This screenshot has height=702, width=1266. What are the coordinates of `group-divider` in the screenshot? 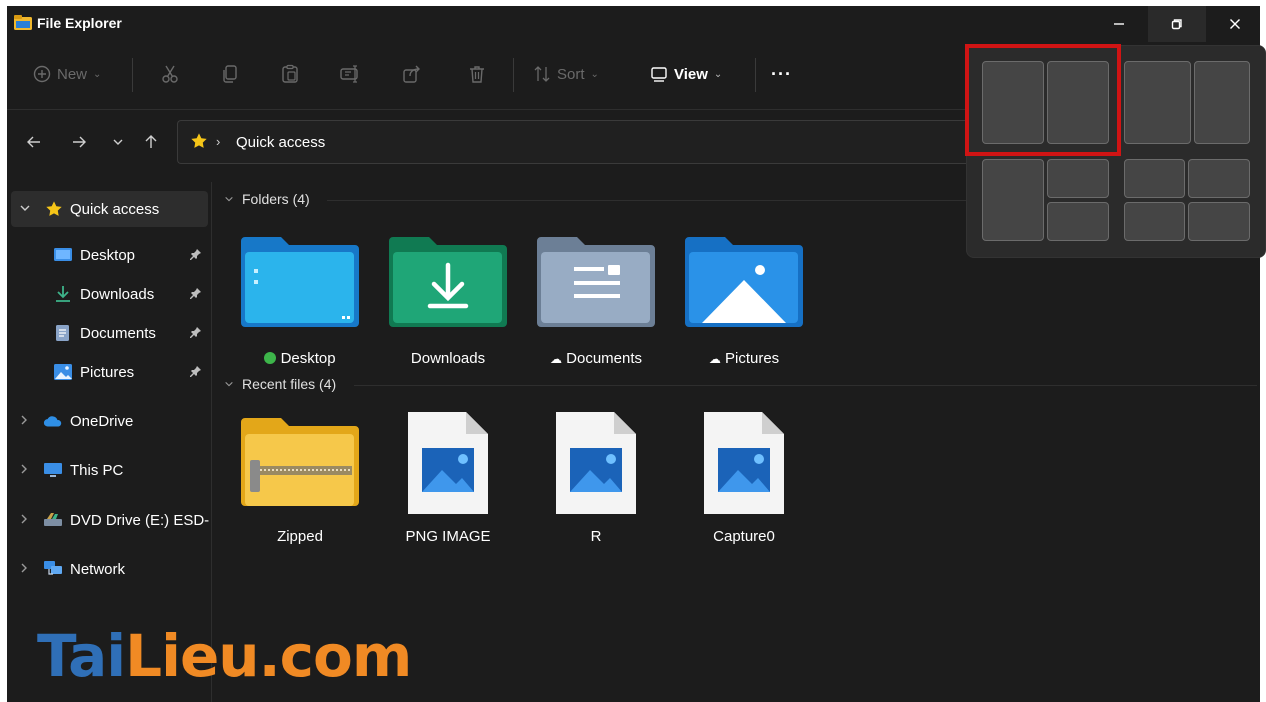 It's located at (805, 385).